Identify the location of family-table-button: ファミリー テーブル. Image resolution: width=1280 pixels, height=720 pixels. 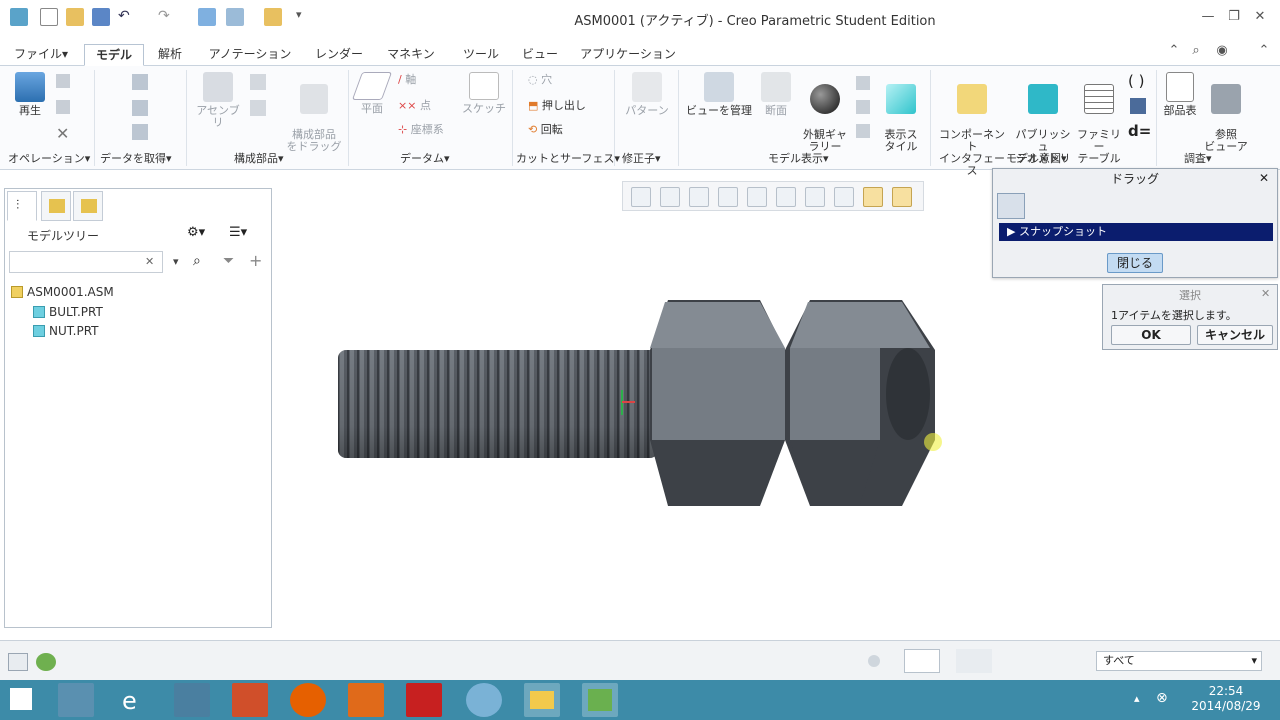
(1099, 118).